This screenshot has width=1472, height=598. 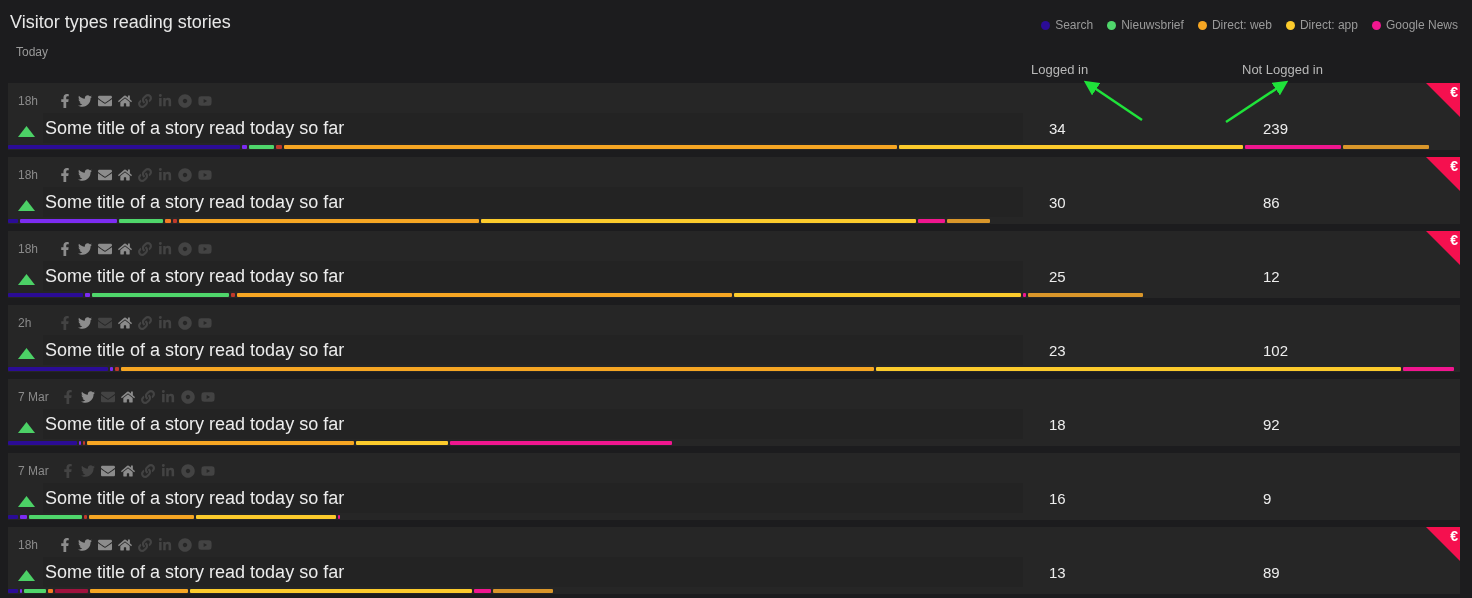 What do you see at coordinates (734, 560) in the screenshot?
I see `story-row: 18h Some title of a story read today so far 13 89 €` at bounding box center [734, 560].